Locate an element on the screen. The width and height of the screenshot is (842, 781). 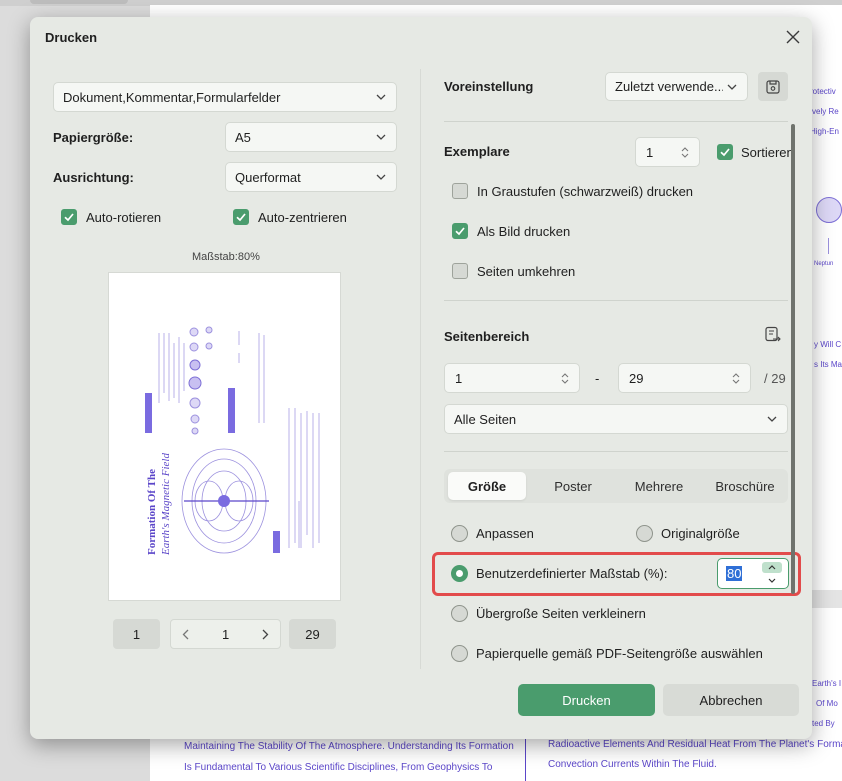
page-range-label: Seitenbereich is located at coordinates (487, 336).